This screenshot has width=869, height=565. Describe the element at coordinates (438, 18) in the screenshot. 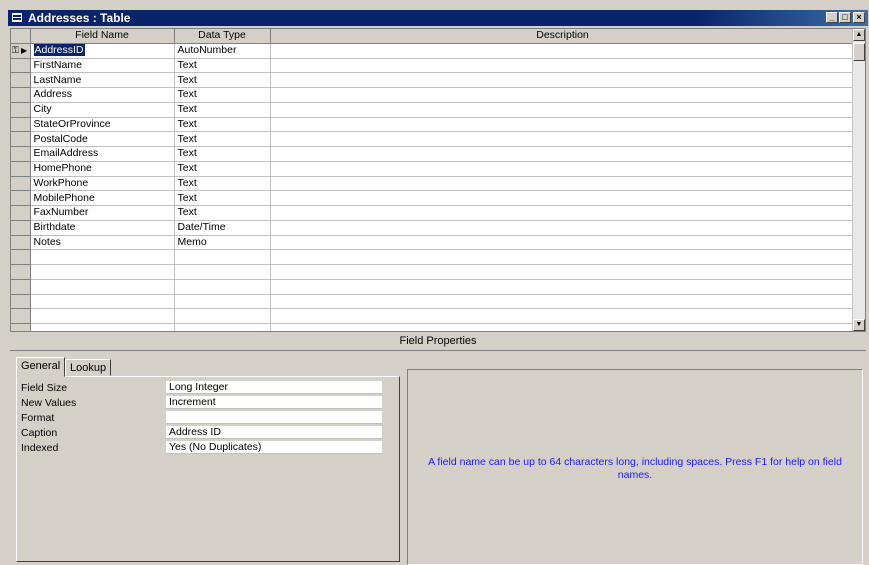

I see `title-bar: Addresses : Table _ □ ×` at that location.